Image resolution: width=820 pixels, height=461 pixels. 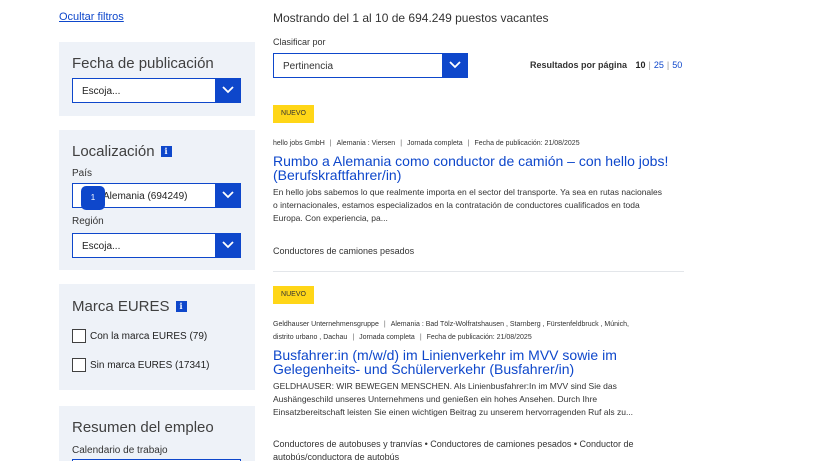 What do you see at coordinates (122, 151) in the screenshot?
I see `location-filter-title: Localización i` at bounding box center [122, 151].